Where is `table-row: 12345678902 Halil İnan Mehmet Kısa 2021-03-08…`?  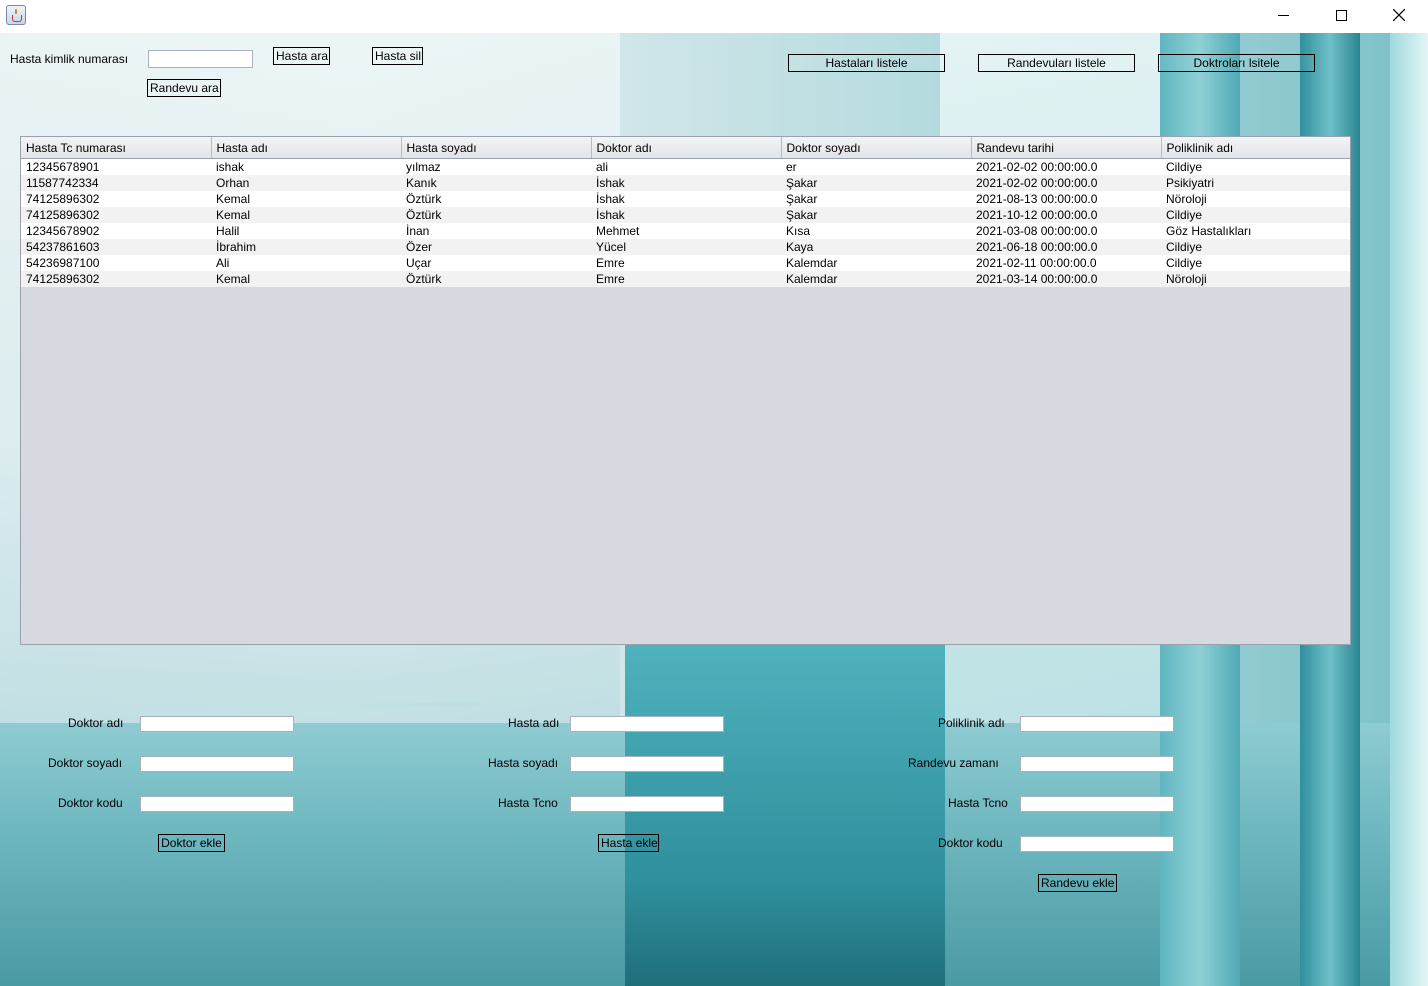
table-row: 12345678902 Halil İnan Mehmet Kısa 2021-03-08… is located at coordinates (685, 231).